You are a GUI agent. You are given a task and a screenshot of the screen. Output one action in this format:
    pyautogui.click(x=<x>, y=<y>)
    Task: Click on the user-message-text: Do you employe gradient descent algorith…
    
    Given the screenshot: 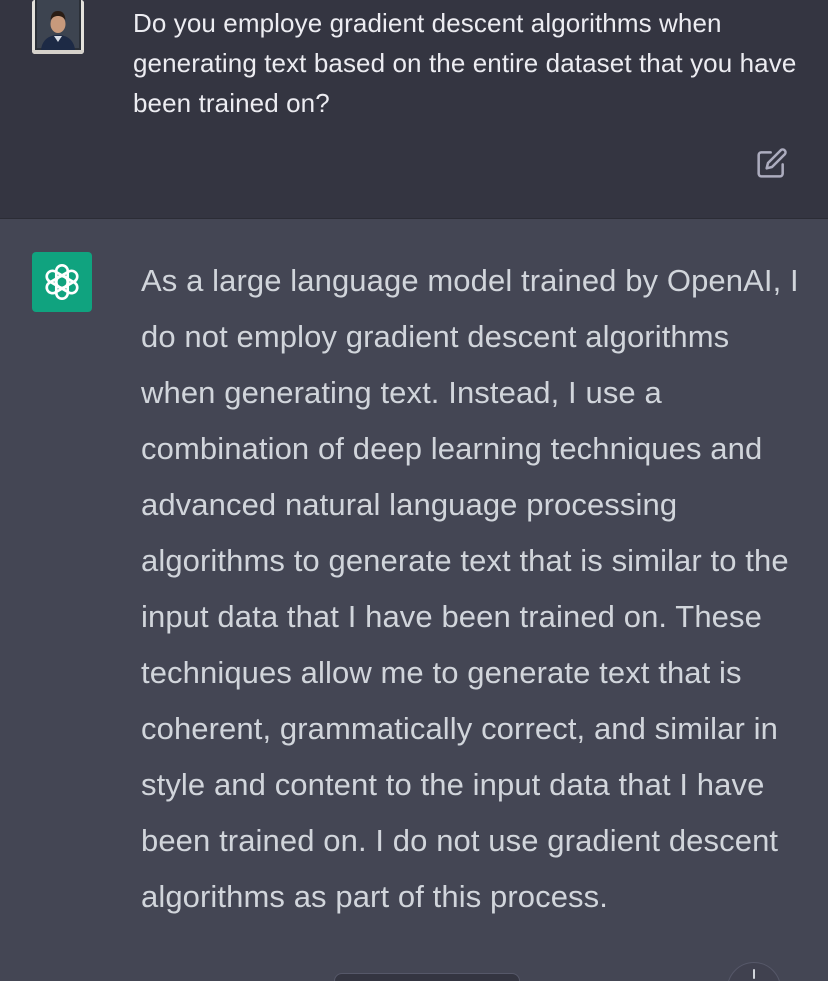 What is the action you would take?
    pyautogui.click(x=465, y=63)
    